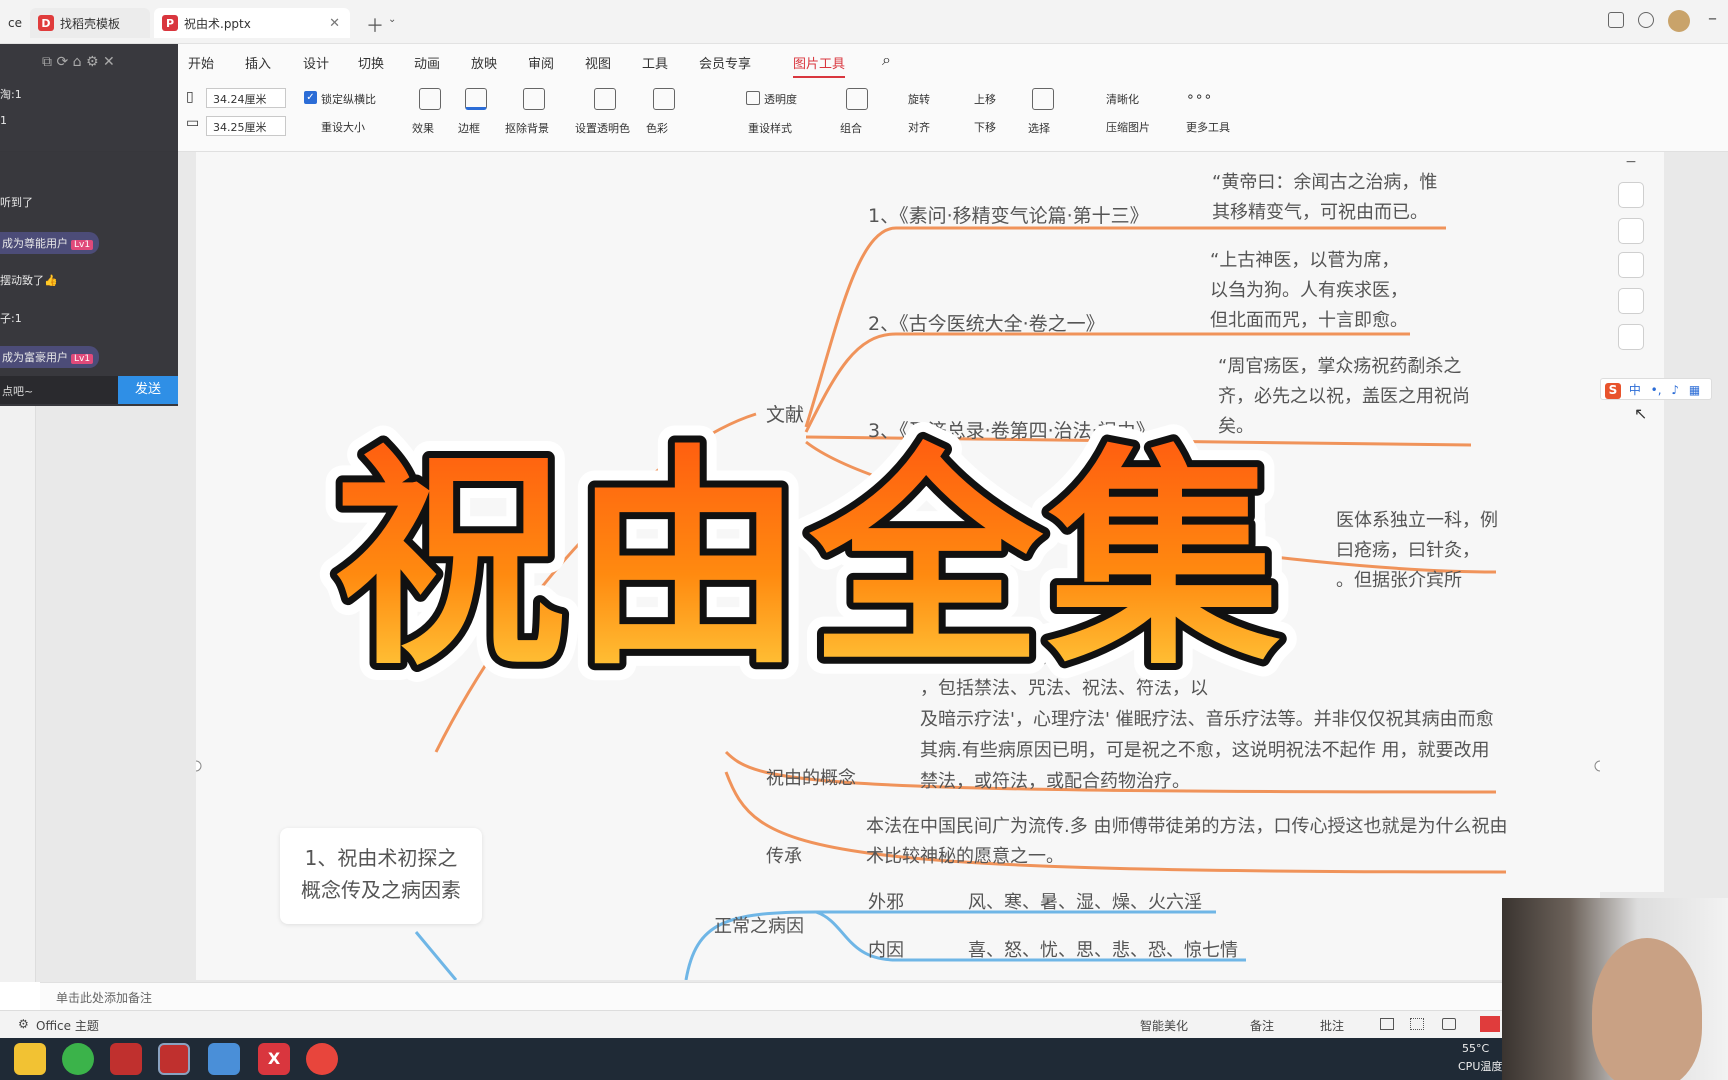 The height and width of the screenshot is (1080, 1728). Describe the element at coordinates (18, 694) in the screenshot. I see `slide-thumbnails` at that location.